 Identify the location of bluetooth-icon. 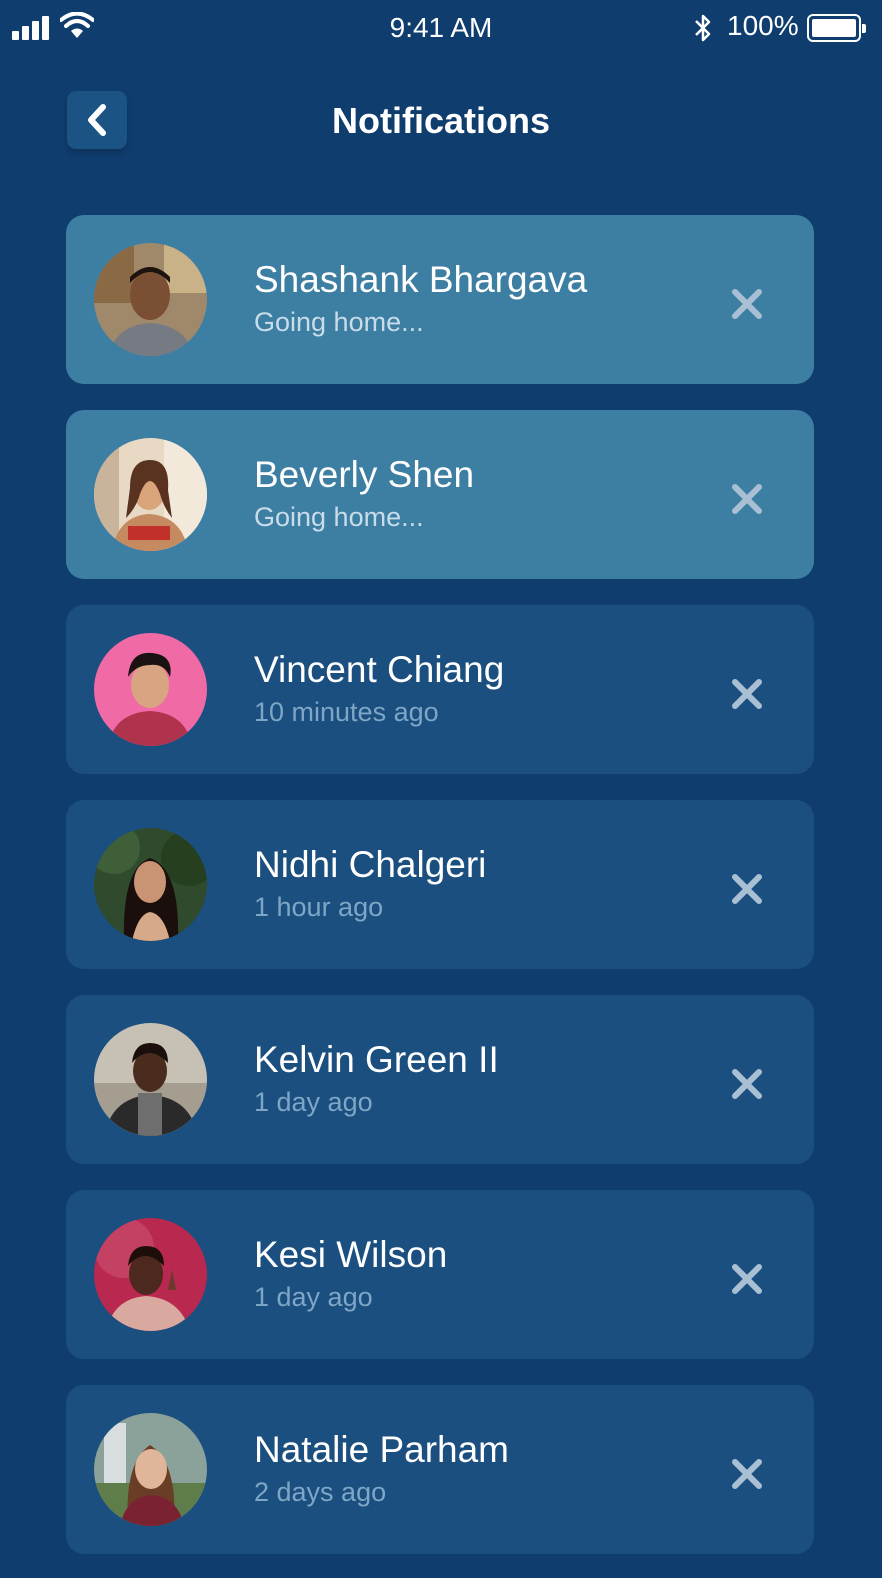
(703, 28).